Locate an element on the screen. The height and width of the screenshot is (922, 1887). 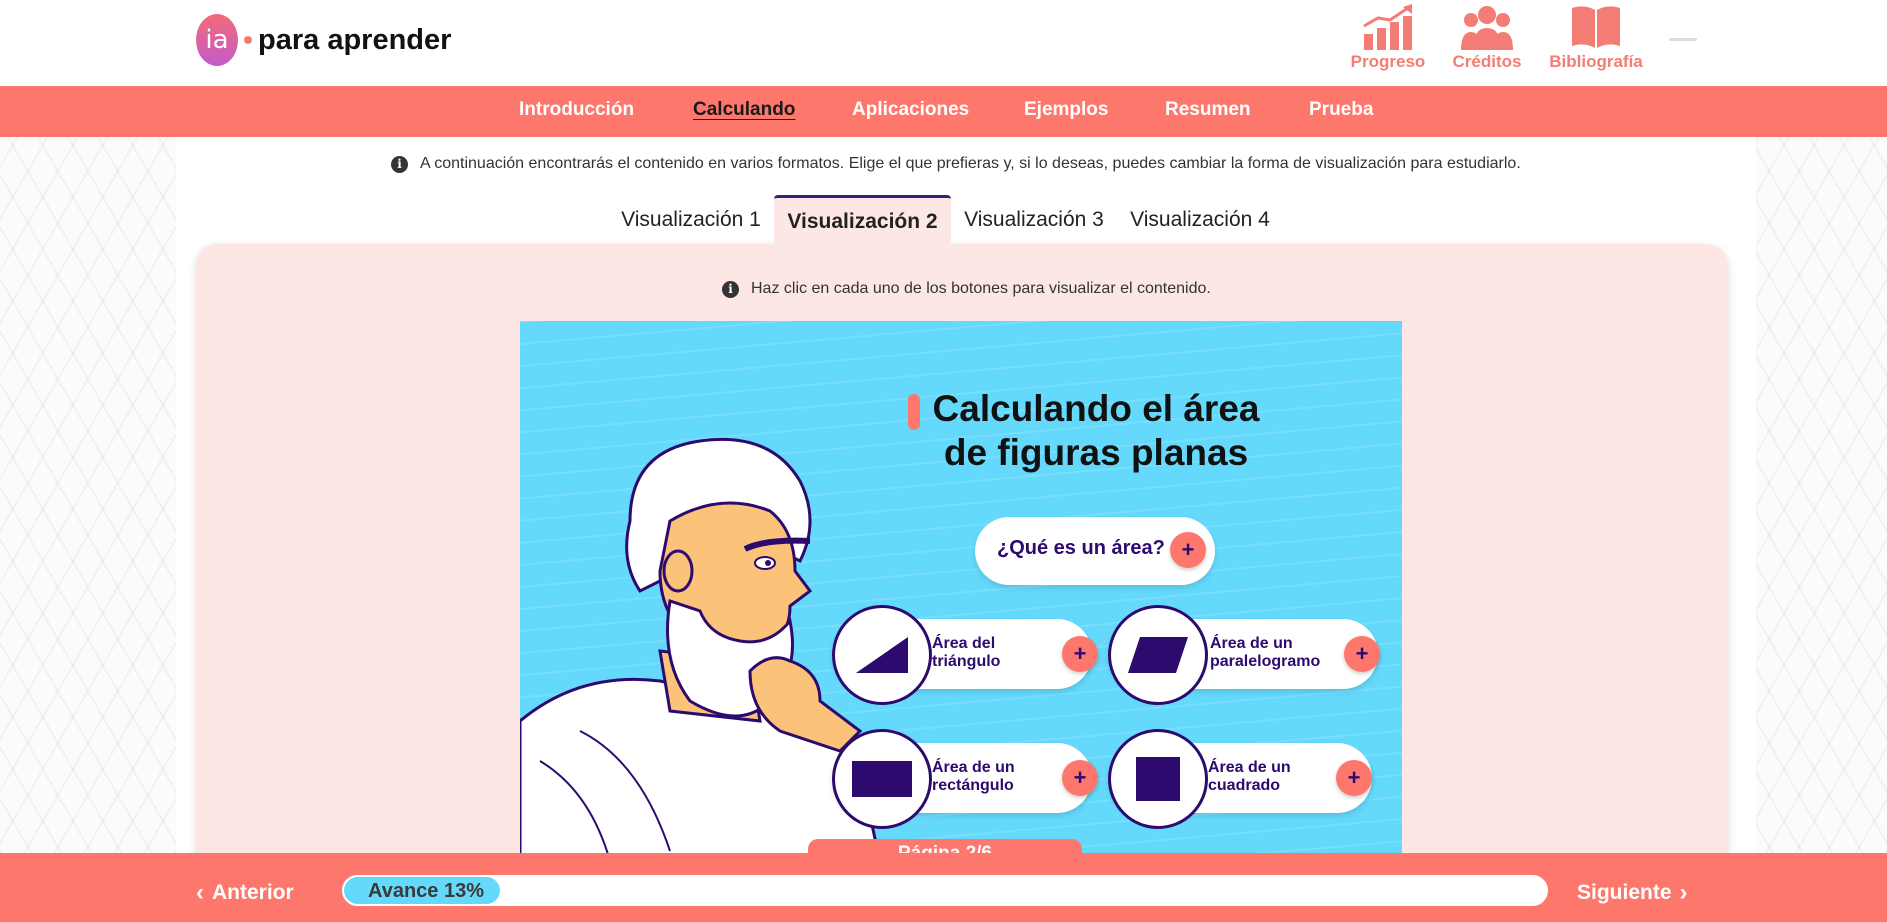
card-label-line1: Área del is located at coordinates (964, 643).